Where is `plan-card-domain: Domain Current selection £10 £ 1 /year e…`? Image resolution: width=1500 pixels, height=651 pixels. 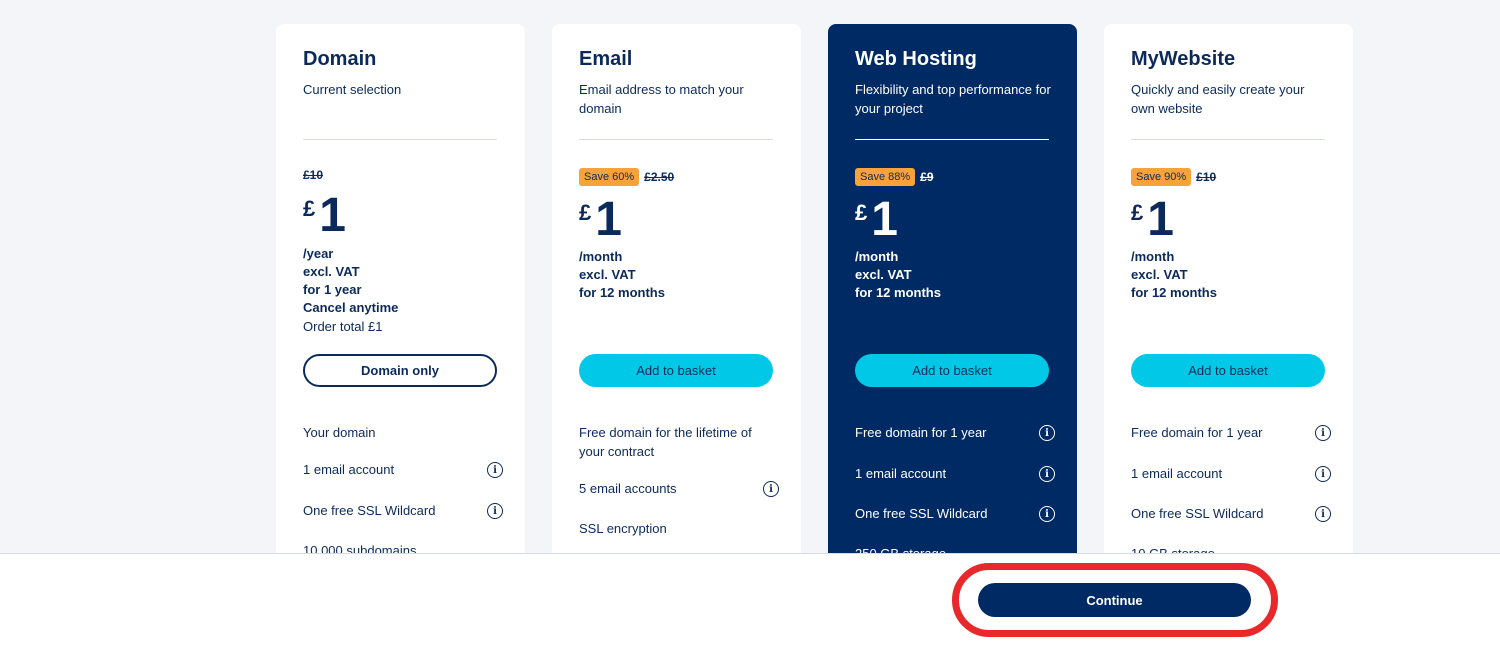 plan-card-domain: Domain Current selection £10 £ 1 /year e… is located at coordinates (400, 304).